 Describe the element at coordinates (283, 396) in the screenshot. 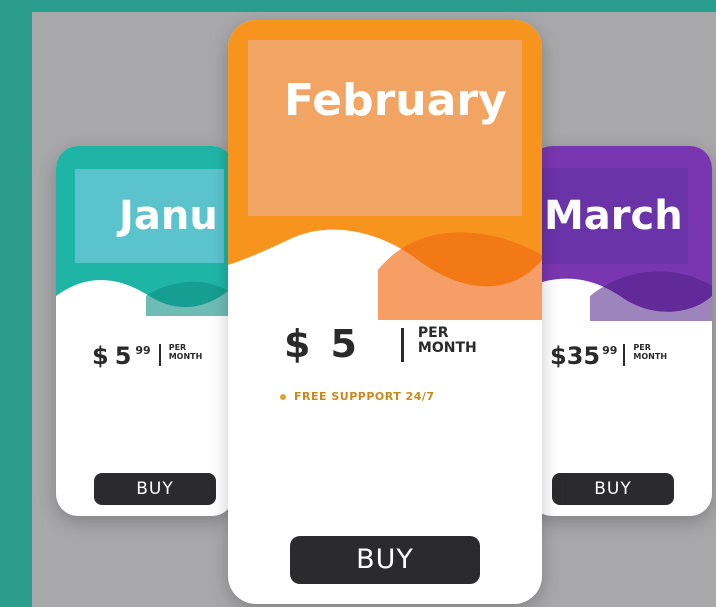

I see `bullet-dot-icon` at that location.